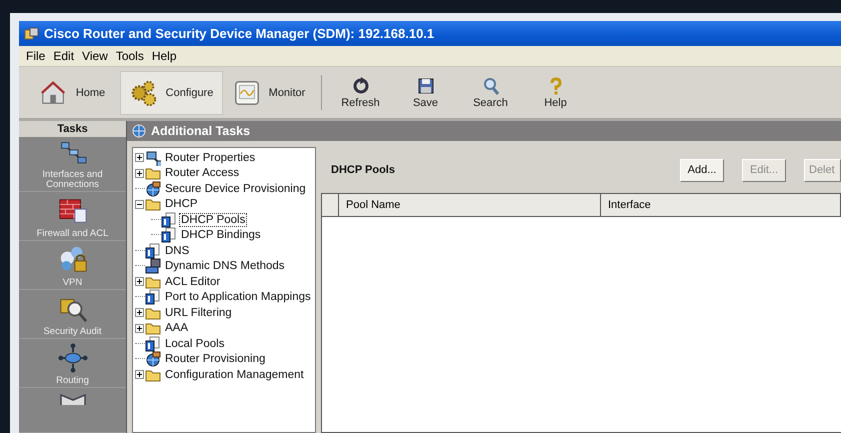 The image size is (841, 433). I want to click on section-title: Additional Tasks, so click(200, 131).